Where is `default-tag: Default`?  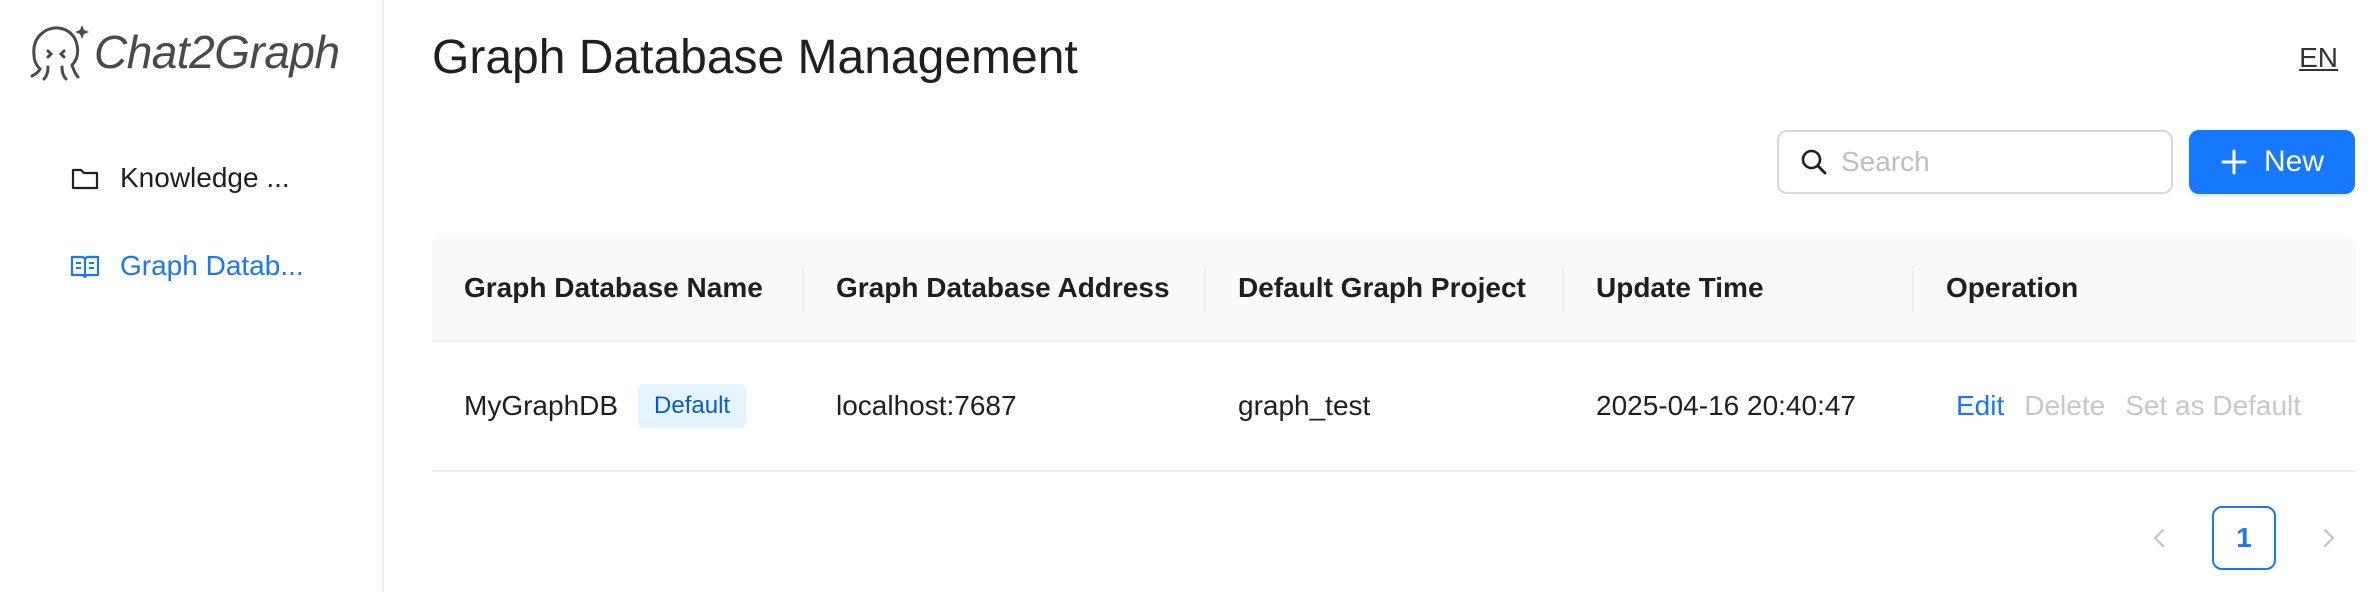
default-tag: Default is located at coordinates (692, 406).